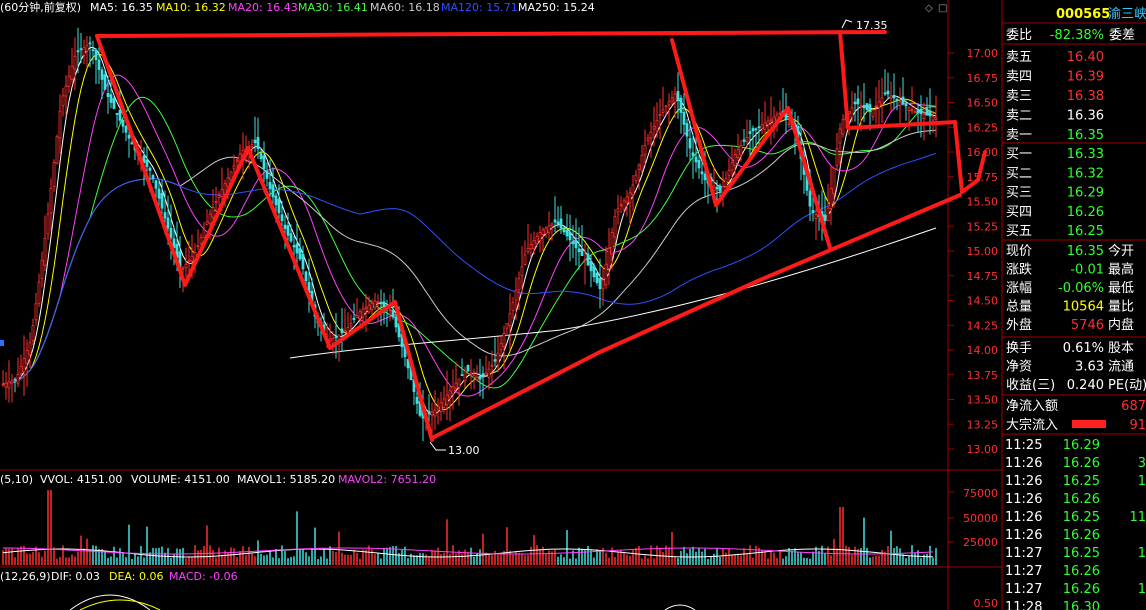  I want to click on macd-label: MACD: -0.06, so click(203, 576).